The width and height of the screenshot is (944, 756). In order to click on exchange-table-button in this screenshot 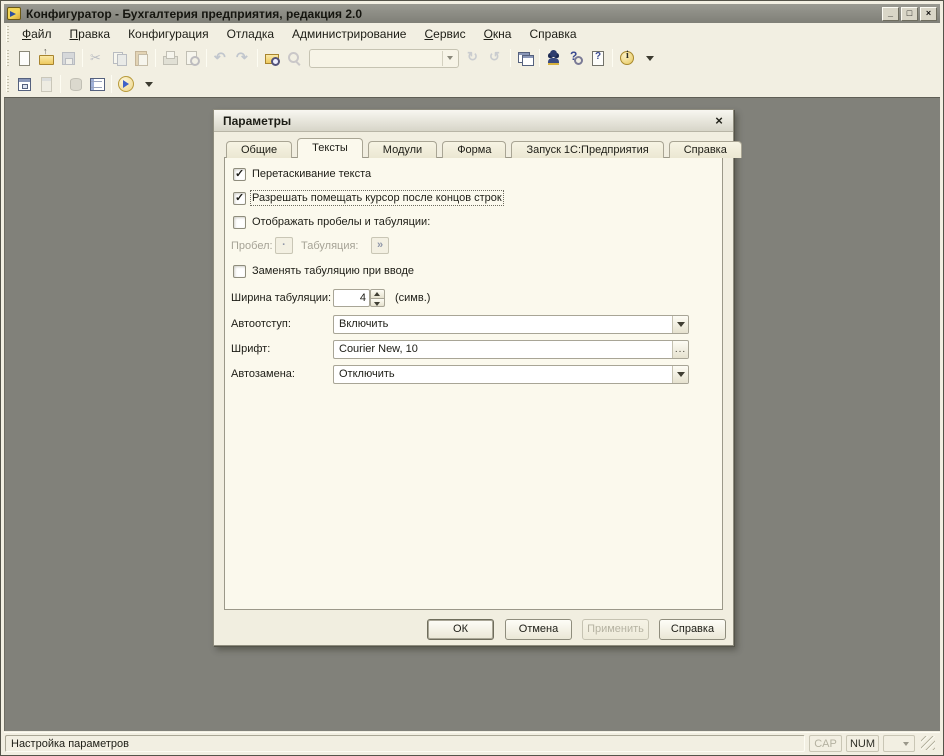, I will do `click(97, 84)`.